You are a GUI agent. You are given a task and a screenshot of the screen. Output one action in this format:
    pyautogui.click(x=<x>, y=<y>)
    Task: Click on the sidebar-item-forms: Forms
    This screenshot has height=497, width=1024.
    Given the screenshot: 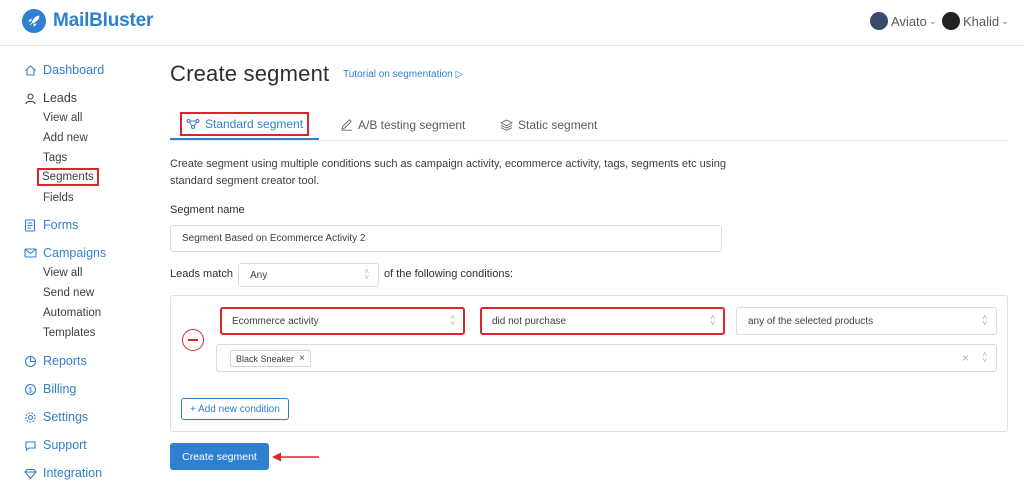 What is the action you would take?
    pyautogui.click(x=50, y=225)
    